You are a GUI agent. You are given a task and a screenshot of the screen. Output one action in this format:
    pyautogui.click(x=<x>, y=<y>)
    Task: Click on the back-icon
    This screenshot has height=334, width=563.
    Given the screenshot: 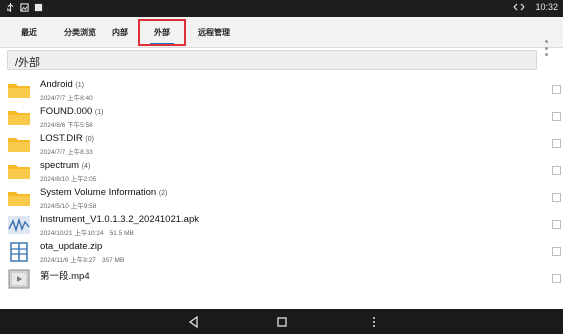 What is the action you would take?
    pyautogui.click(x=194, y=322)
    